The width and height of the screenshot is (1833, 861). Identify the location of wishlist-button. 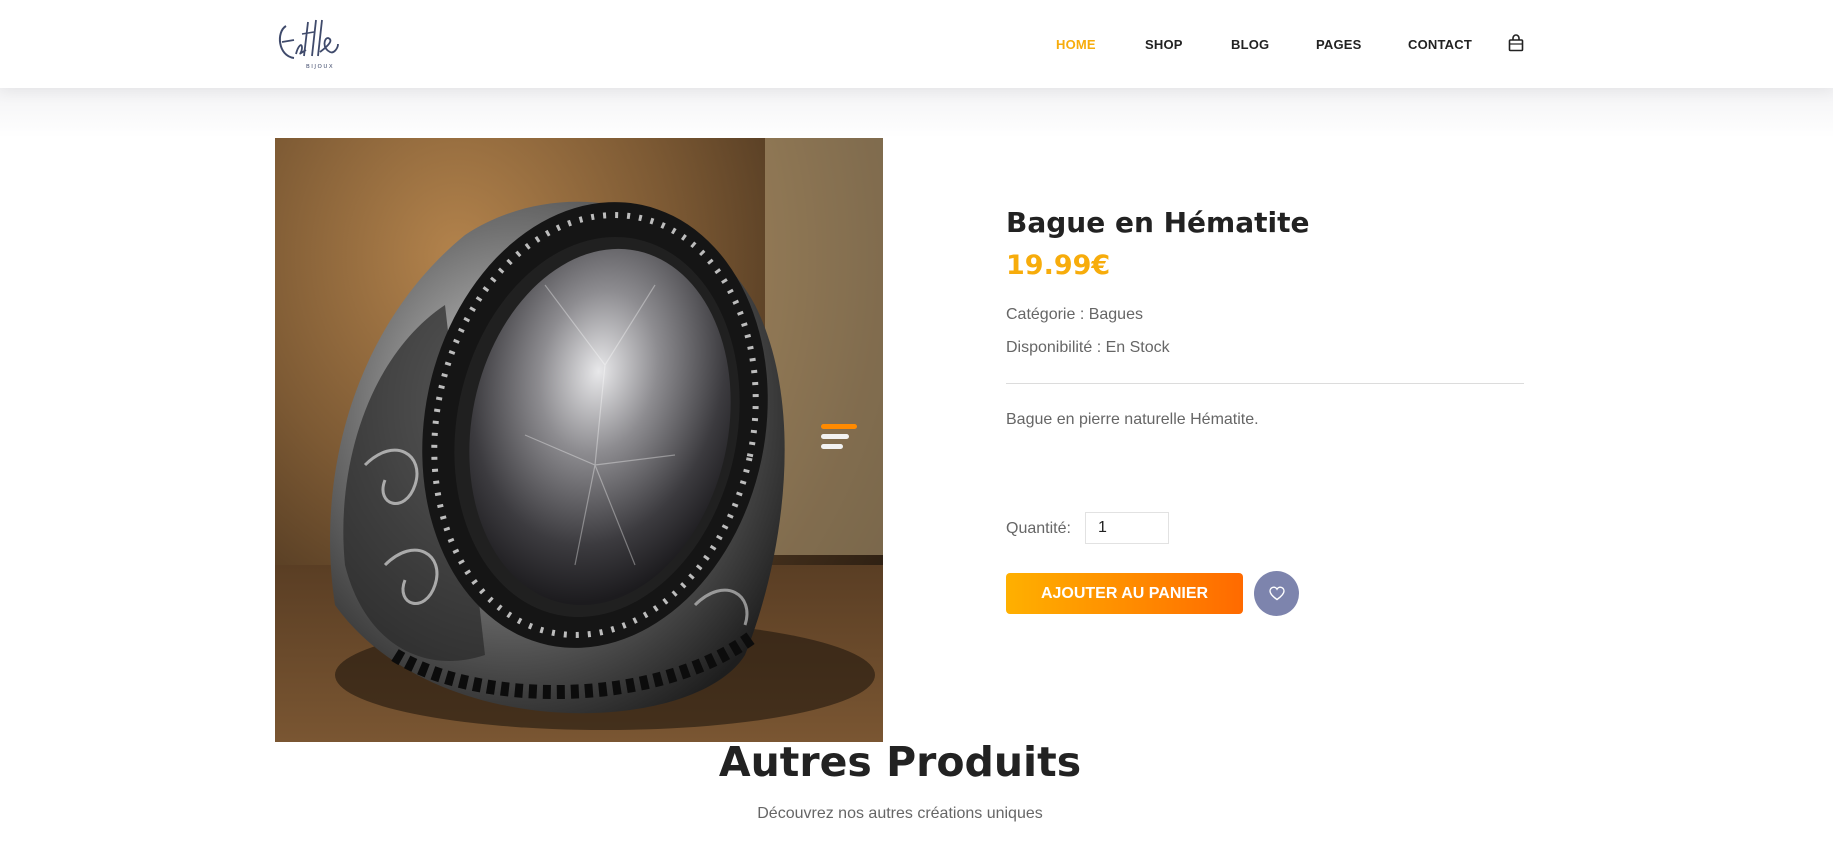
(1276, 593).